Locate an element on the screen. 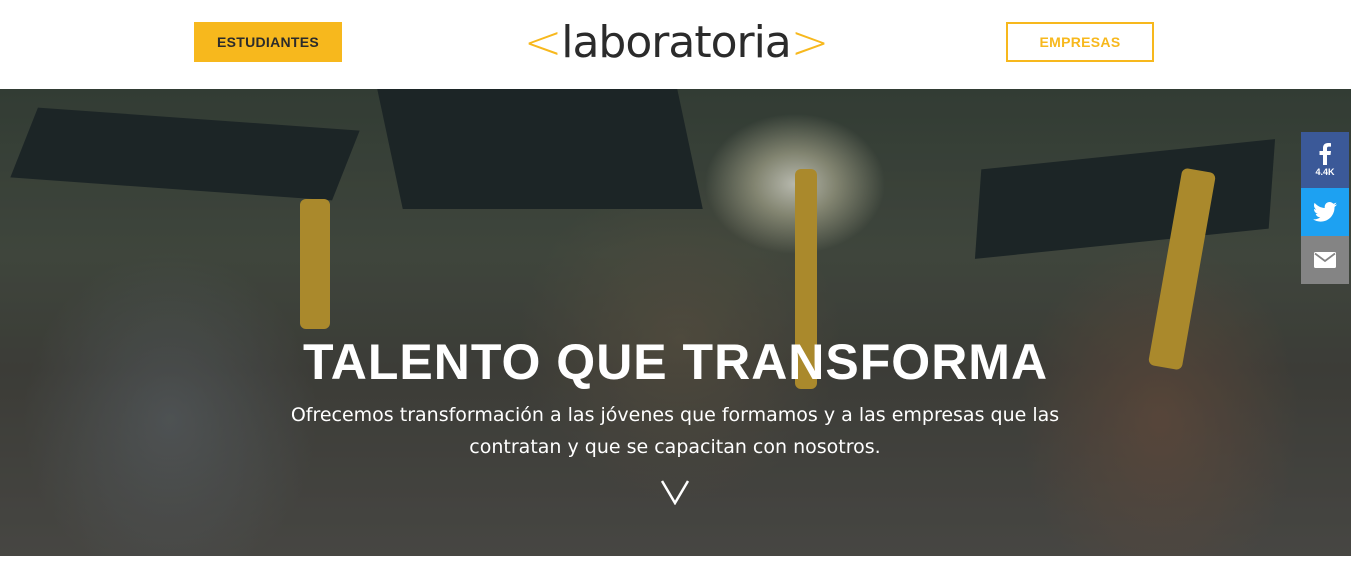 Image resolution: width=1351 pixels, height=566 pixels. chevron-down-glyph is located at coordinates (675, 492).